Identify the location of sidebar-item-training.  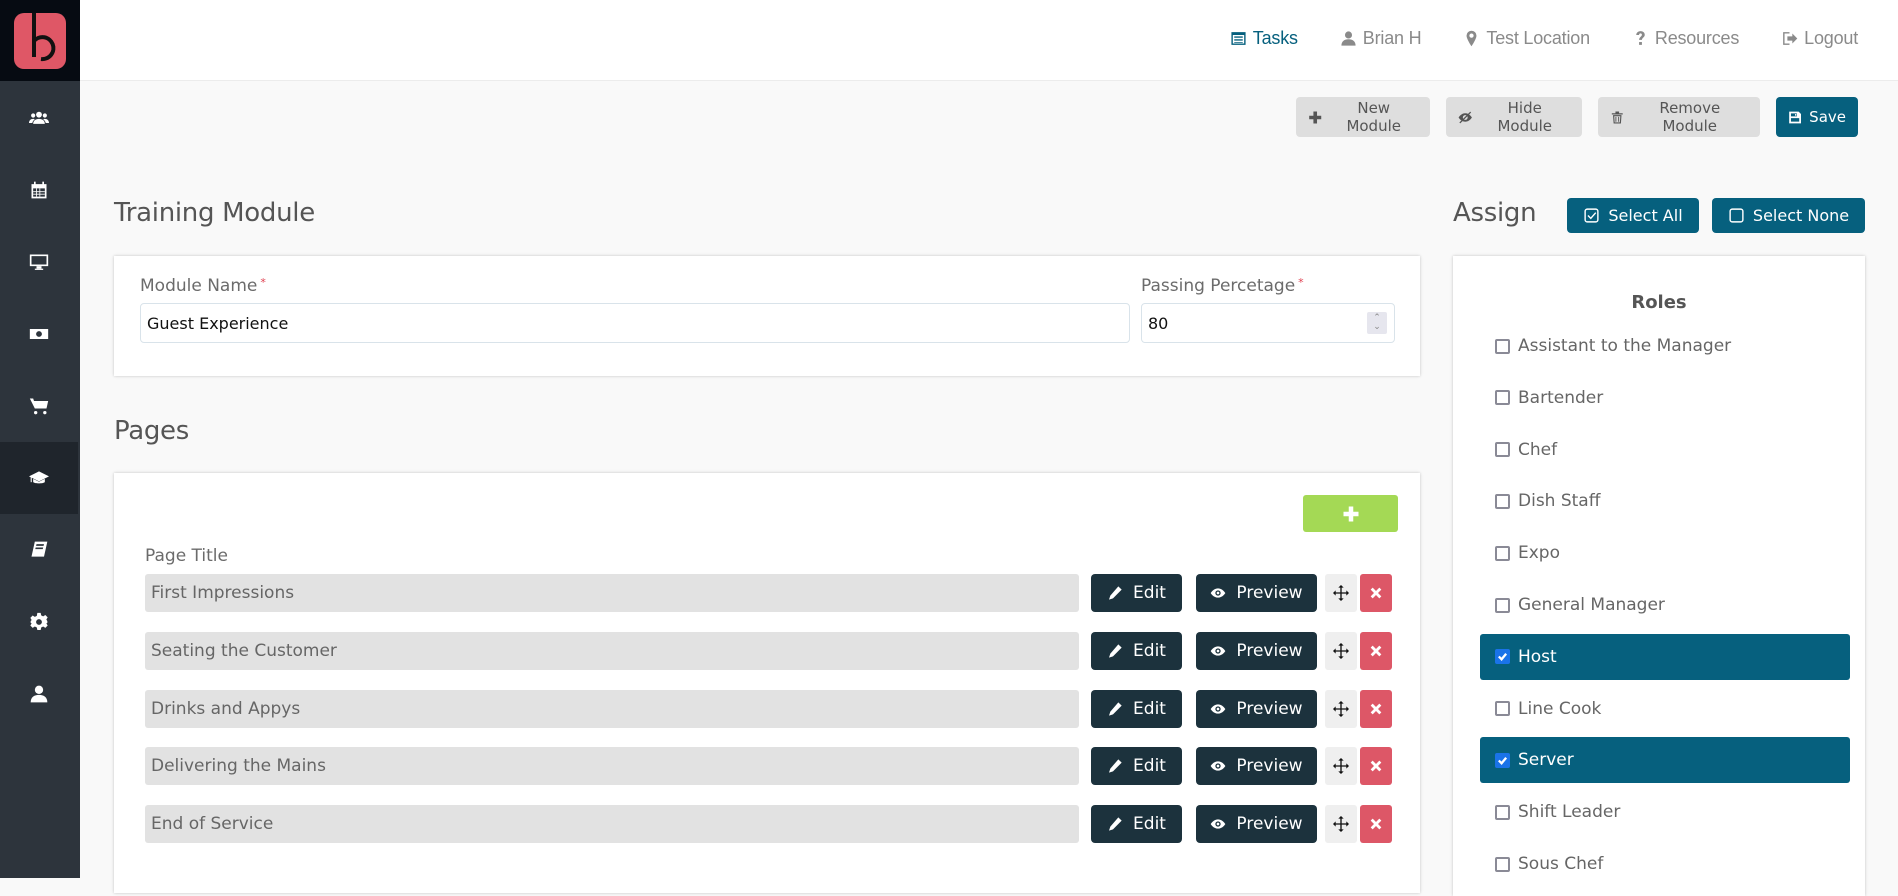
(39, 478).